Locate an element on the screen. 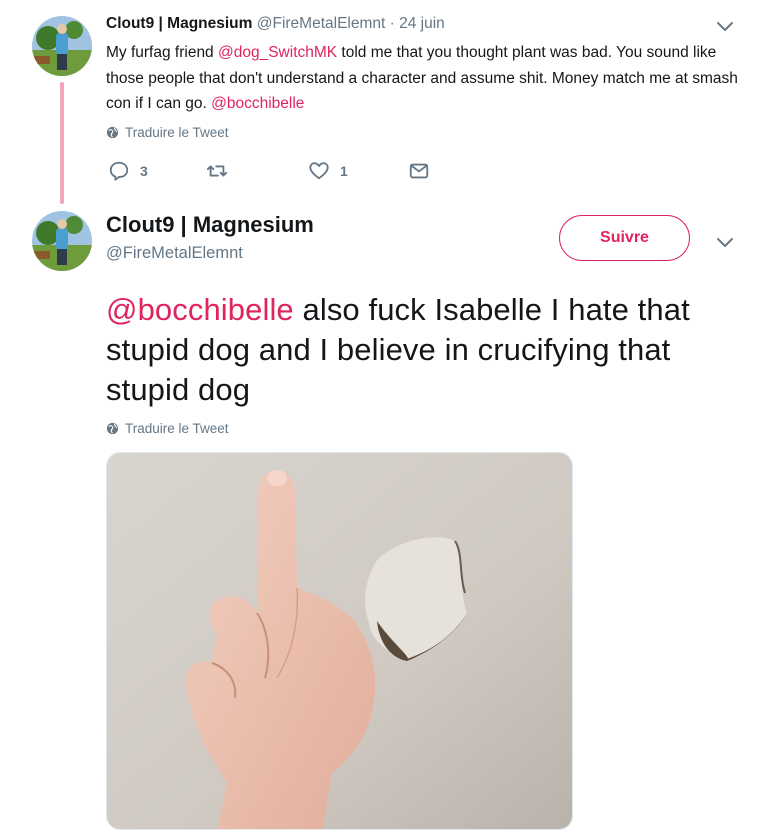  reply-button: 3 is located at coordinates (128, 171).